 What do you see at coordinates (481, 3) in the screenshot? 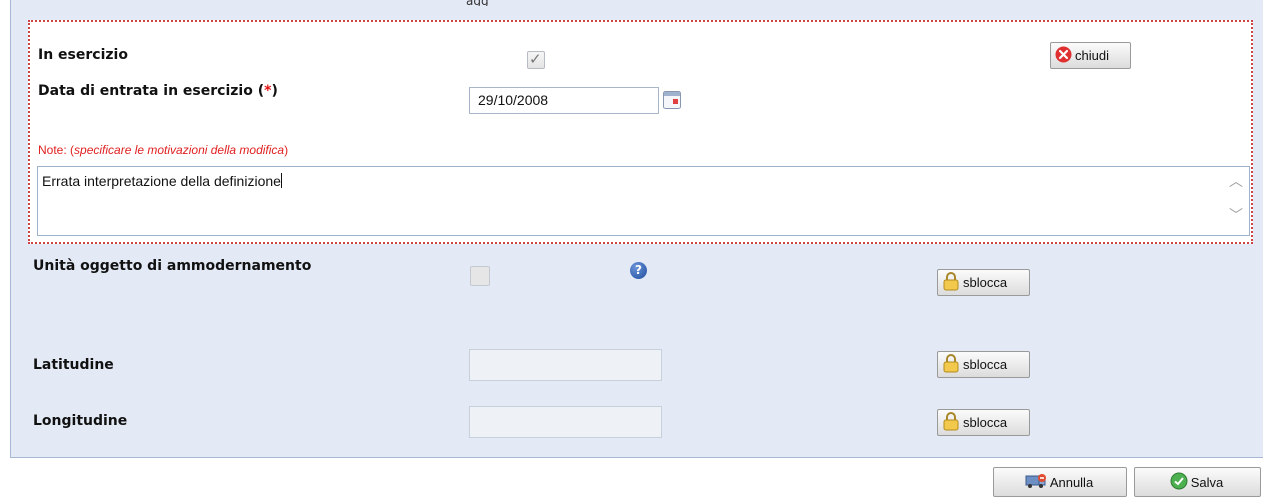
I see `clipped-text-fragment: agg` at bounding box center [481, 3].